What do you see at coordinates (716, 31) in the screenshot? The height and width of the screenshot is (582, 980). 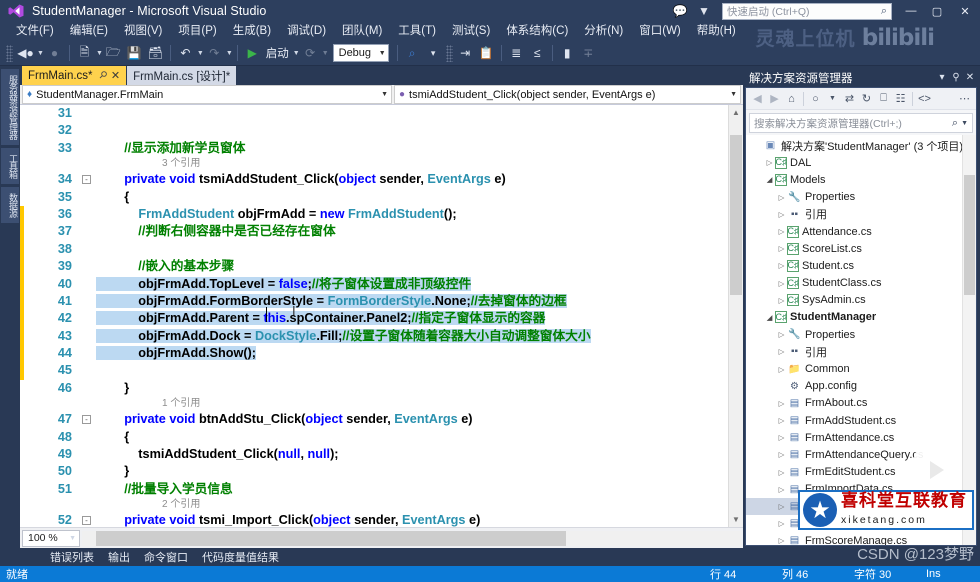 I see `menu-item-12: 帮助(H)` at bounding box center [716, 31].